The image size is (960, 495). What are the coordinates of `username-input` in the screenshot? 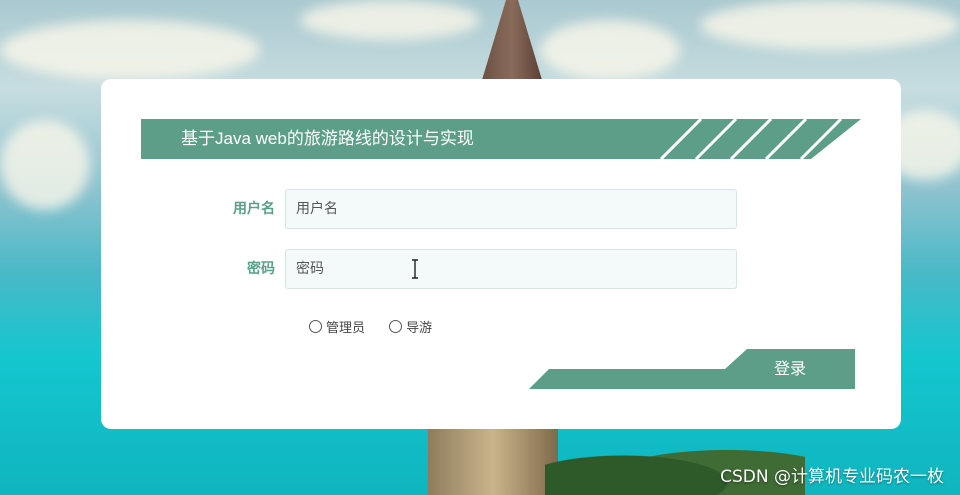 It's located at (511, 209).